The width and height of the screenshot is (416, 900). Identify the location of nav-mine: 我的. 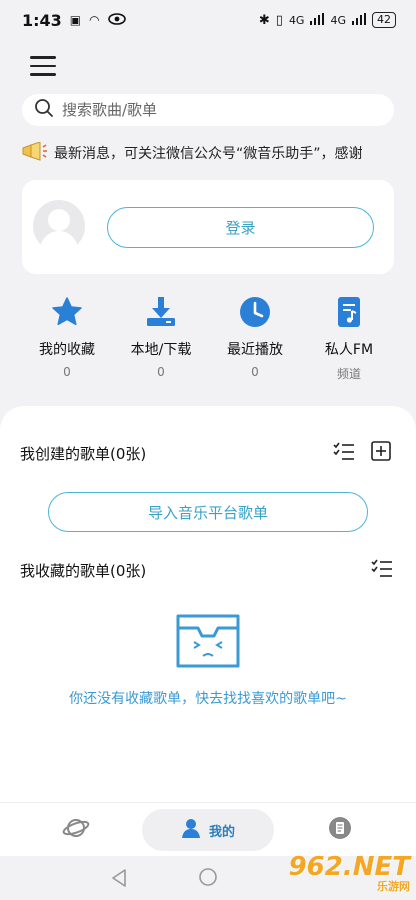
(208, 830).